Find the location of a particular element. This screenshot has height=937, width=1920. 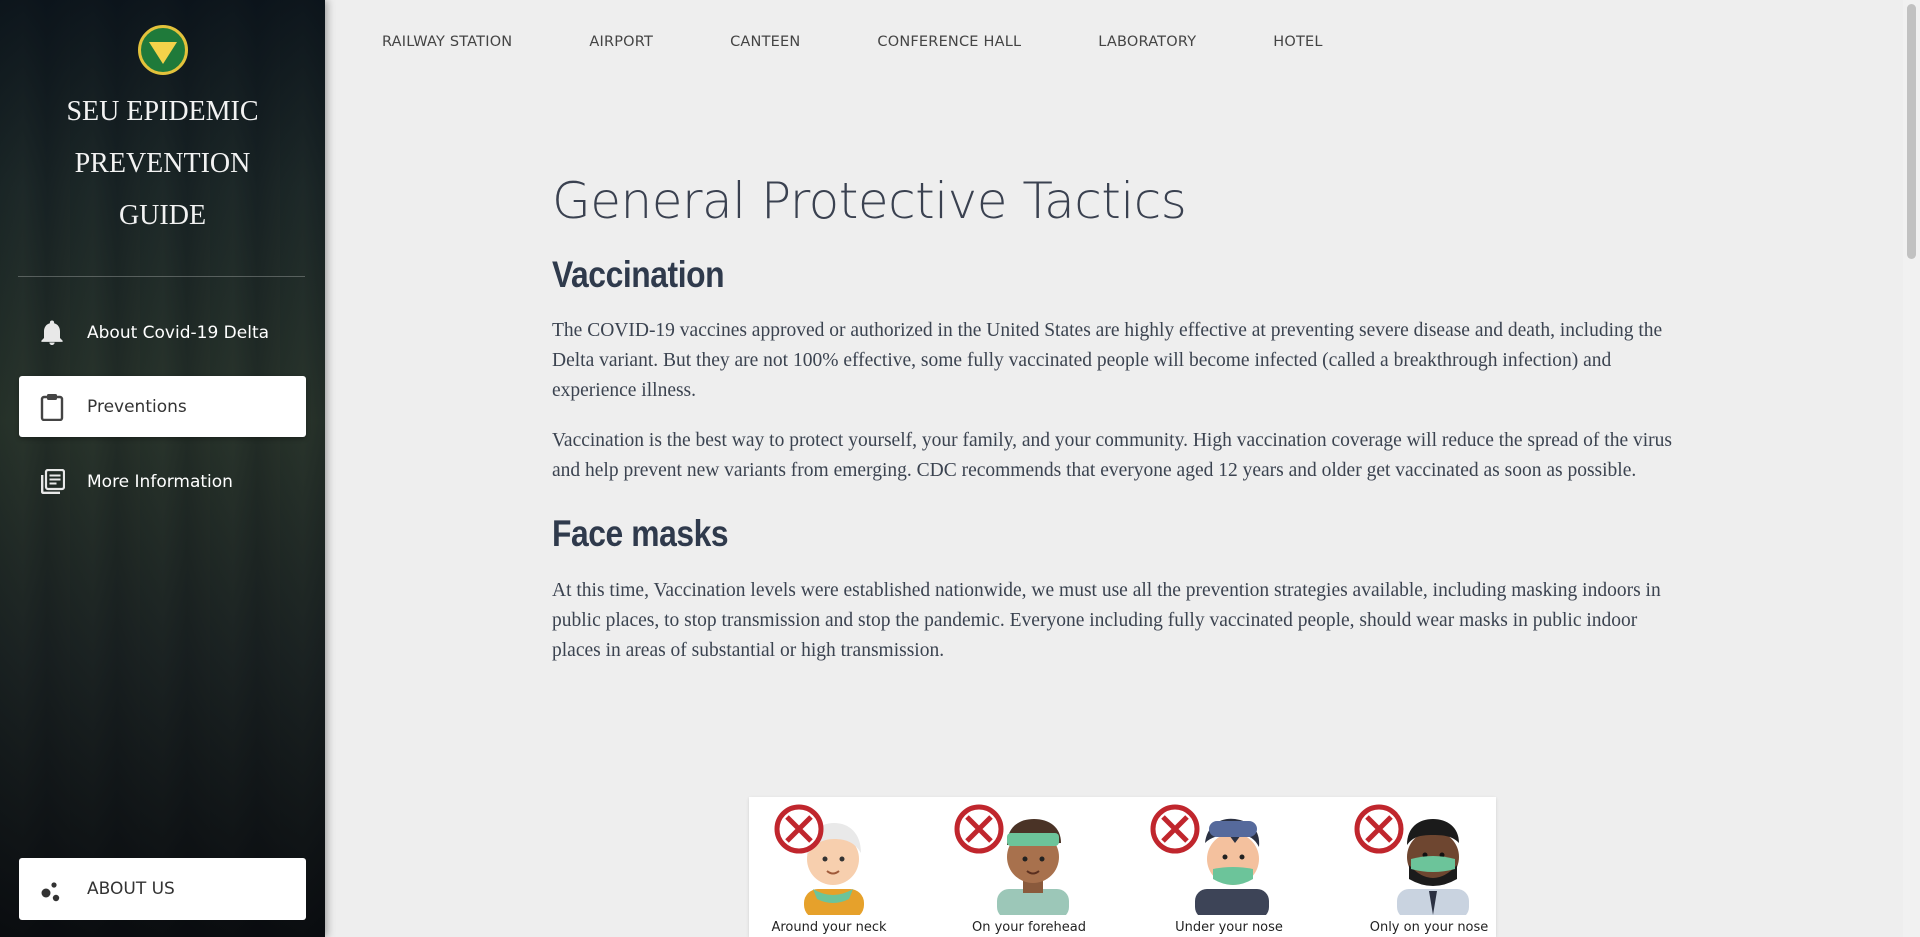

mask-caption: Around your neck is located at coordinates (829, 927).